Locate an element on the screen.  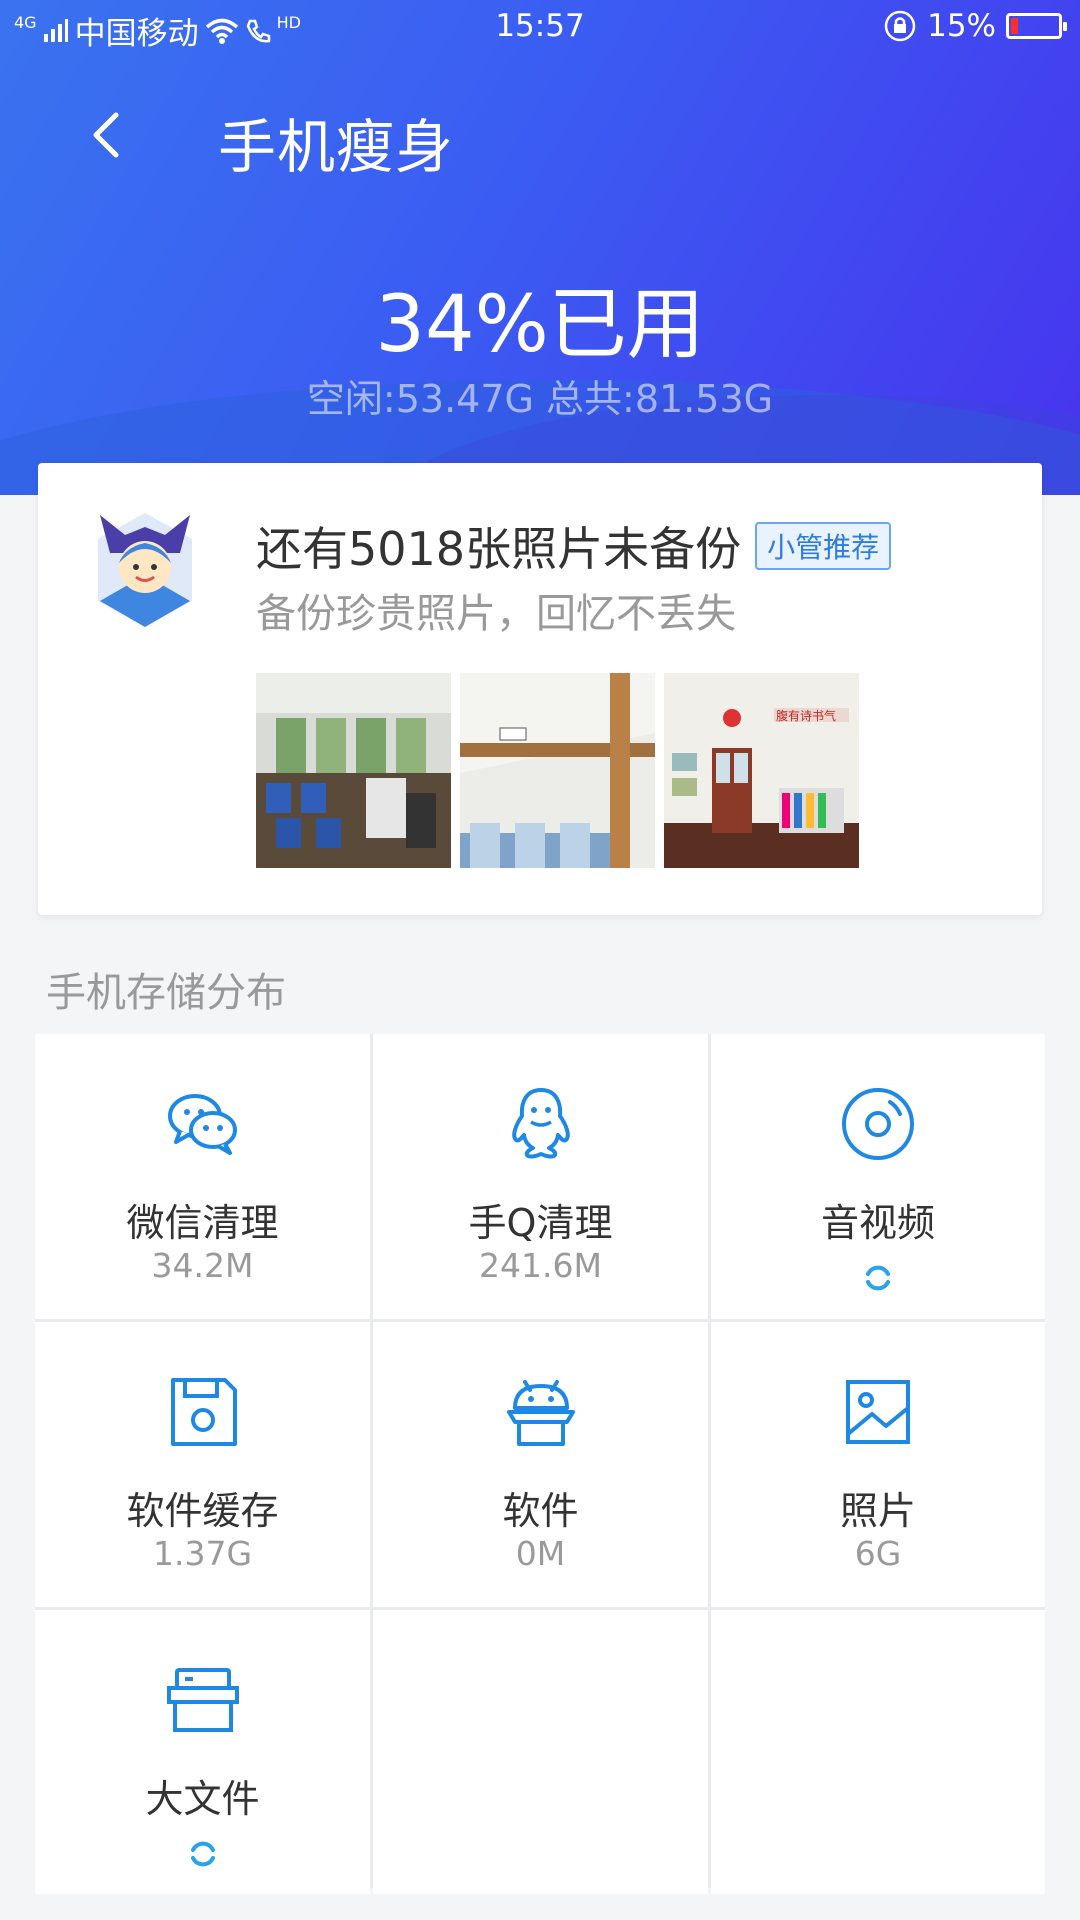
storage-item-media: 音视频 is located at coordinates (878, 1176).